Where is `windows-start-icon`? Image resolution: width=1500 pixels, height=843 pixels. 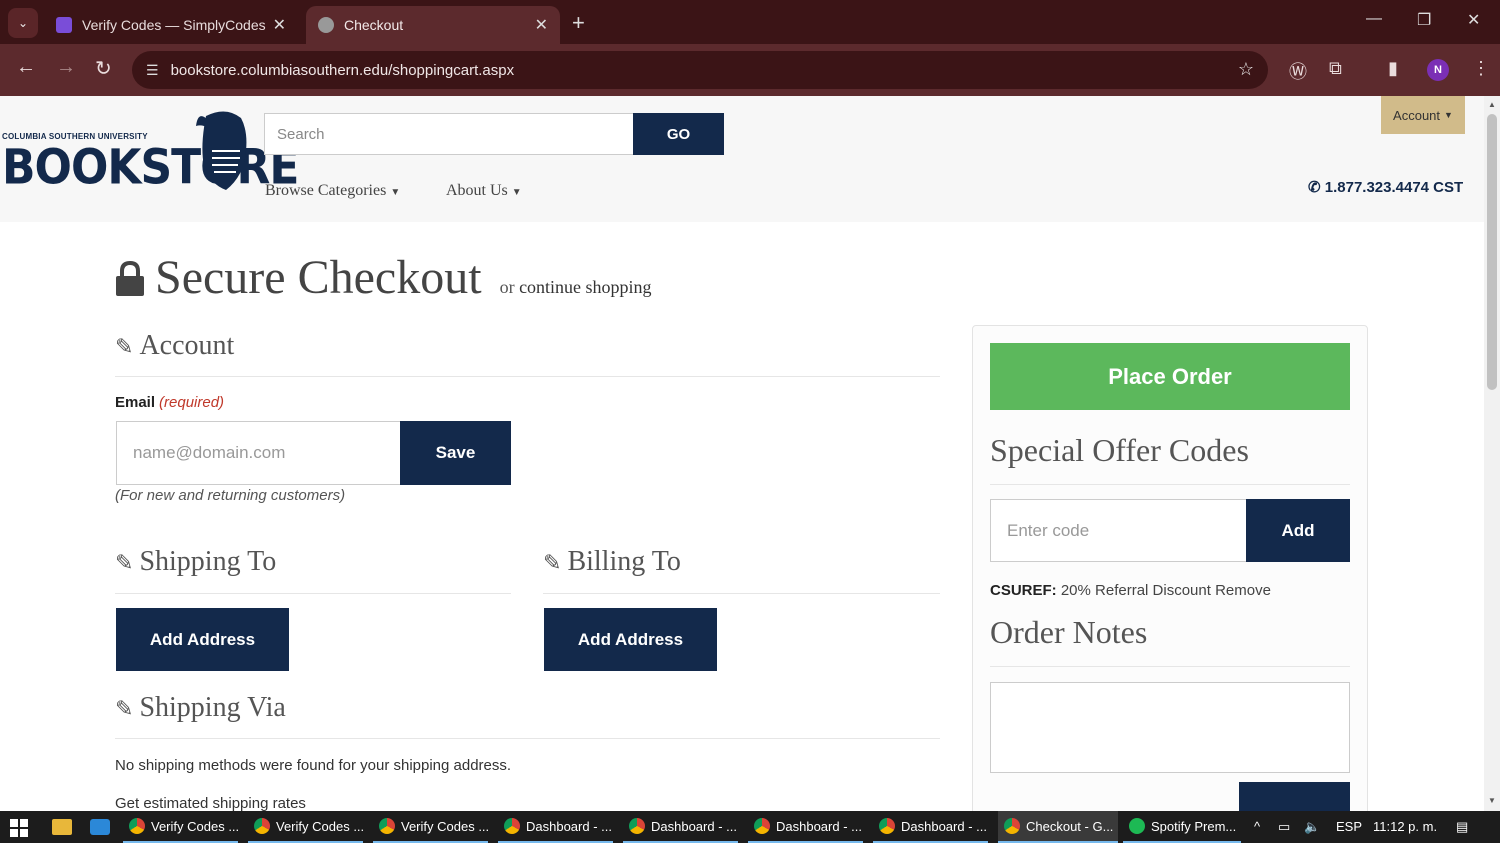 windows-start-icon is located at coordinates (19, 828).